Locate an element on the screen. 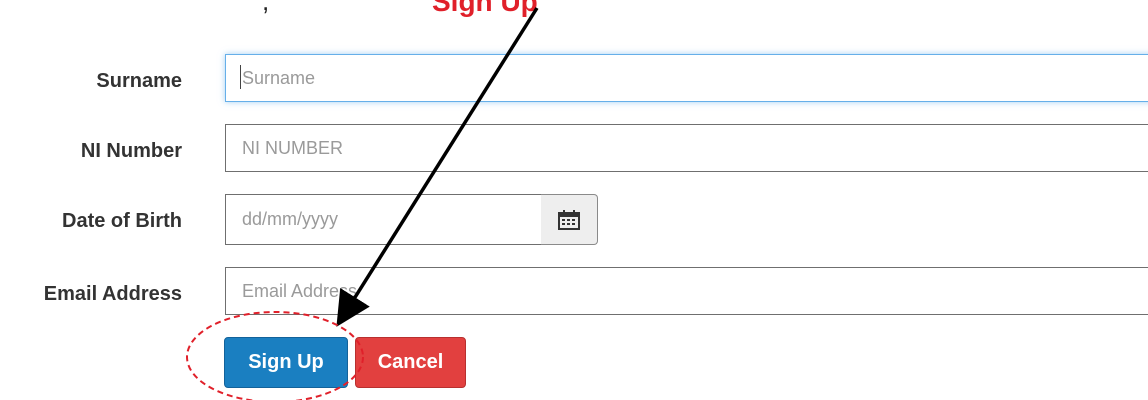 The image size is (1148, 400). date-of-birth-input is located at coordinates (383, 219).